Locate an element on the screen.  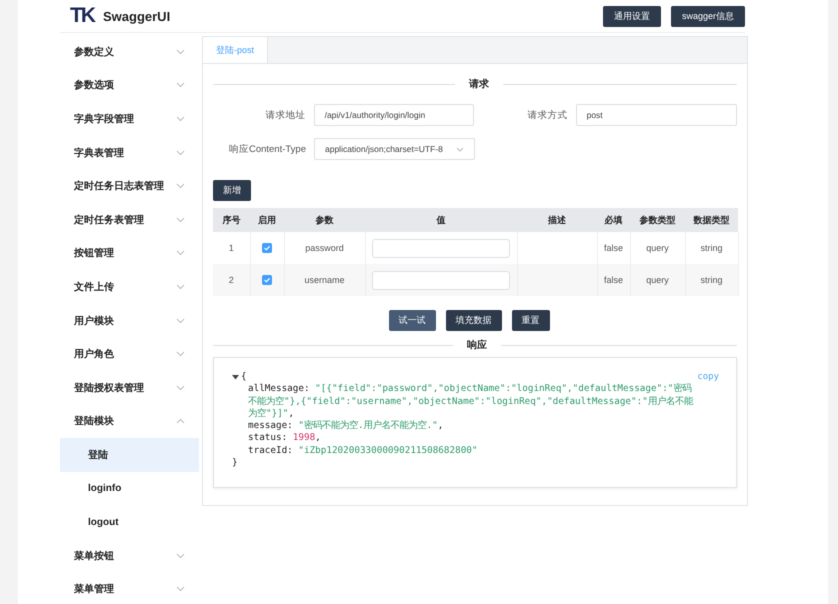
menu-label: 定时任务日志表管理 is located at coordinates (119, 186).